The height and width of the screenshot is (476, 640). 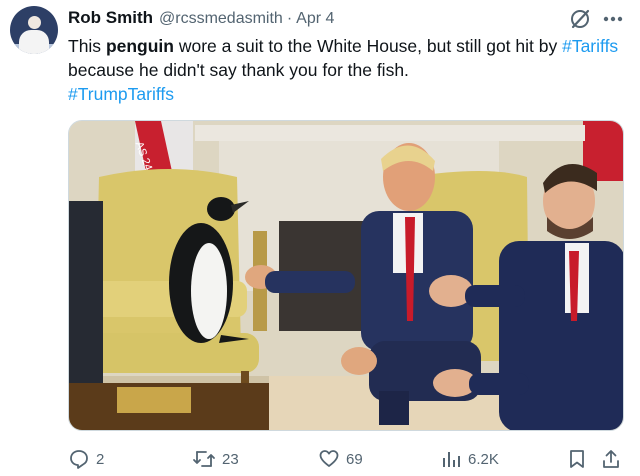 What do you see at coordinates (329, 458) in the screenshot?
I see `heart-icon` at bounding box center [329, 458].